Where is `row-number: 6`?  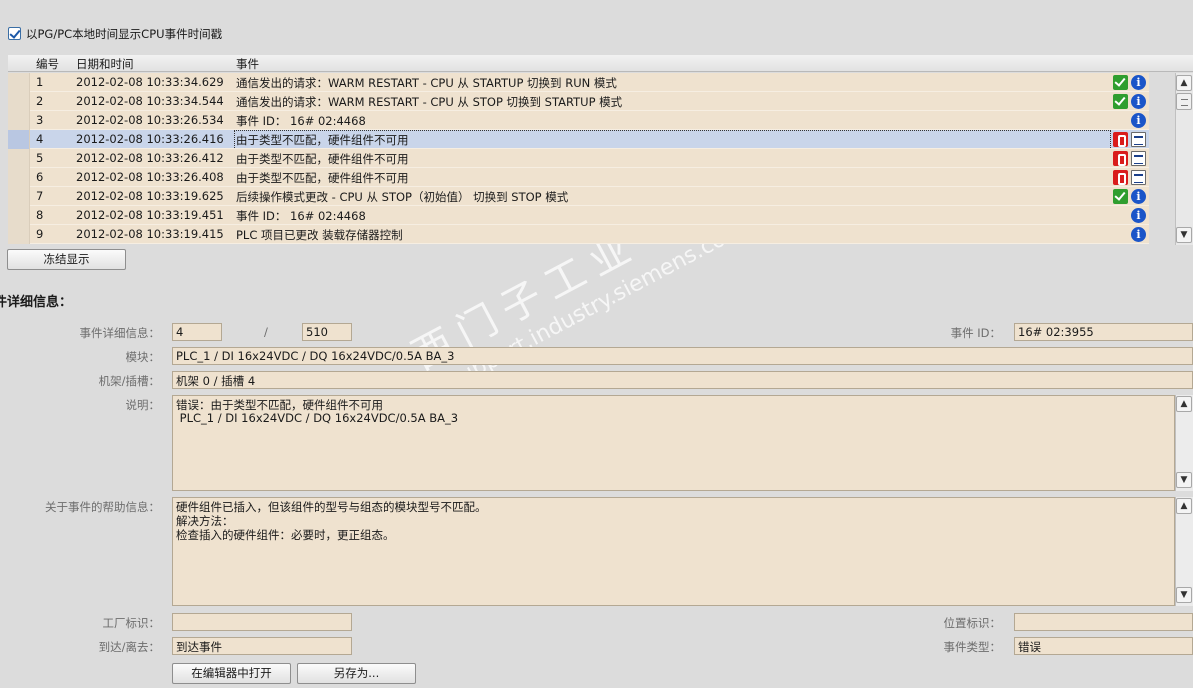 row-number: 6 is located at coordinates (40, 177).